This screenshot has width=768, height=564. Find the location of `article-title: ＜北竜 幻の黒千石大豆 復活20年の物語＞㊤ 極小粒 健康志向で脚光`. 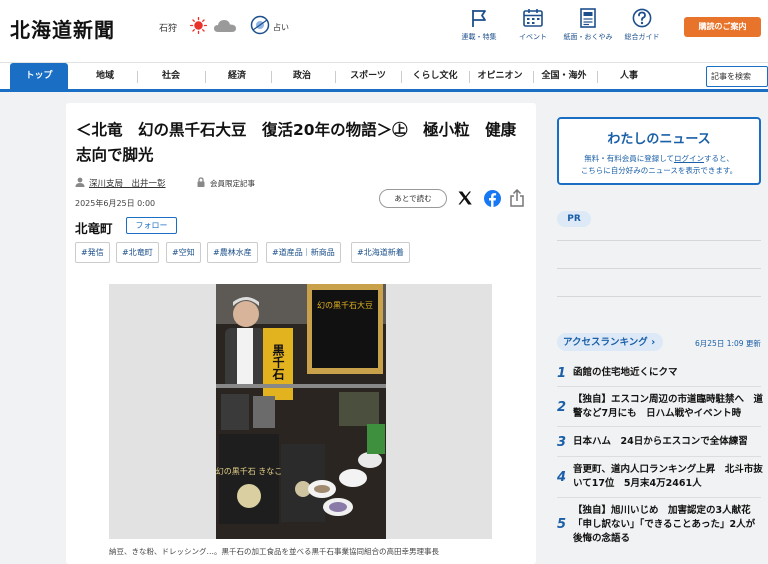

article-title: ＜北竜 幻の黒千石大豆 復活20年の物語＞㊤ 極小粒 健康志向で脚光 is located at coordinates (296, 142).